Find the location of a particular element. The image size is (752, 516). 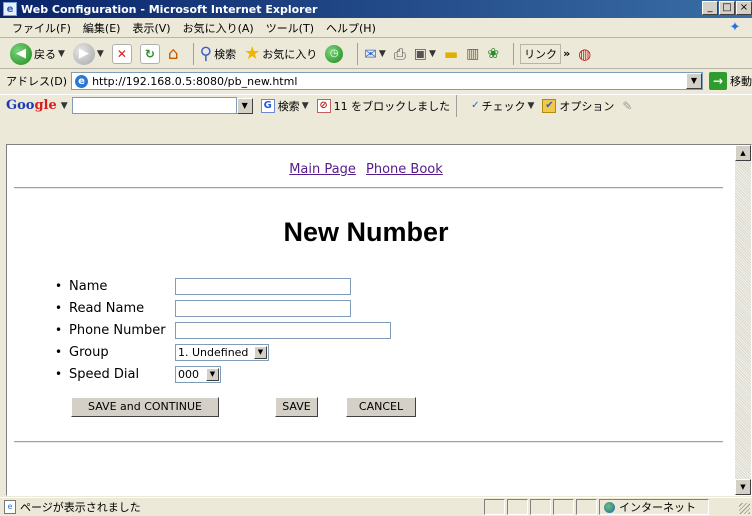

scroll-up-icon: ▲ is located at coordinates (743, 153).